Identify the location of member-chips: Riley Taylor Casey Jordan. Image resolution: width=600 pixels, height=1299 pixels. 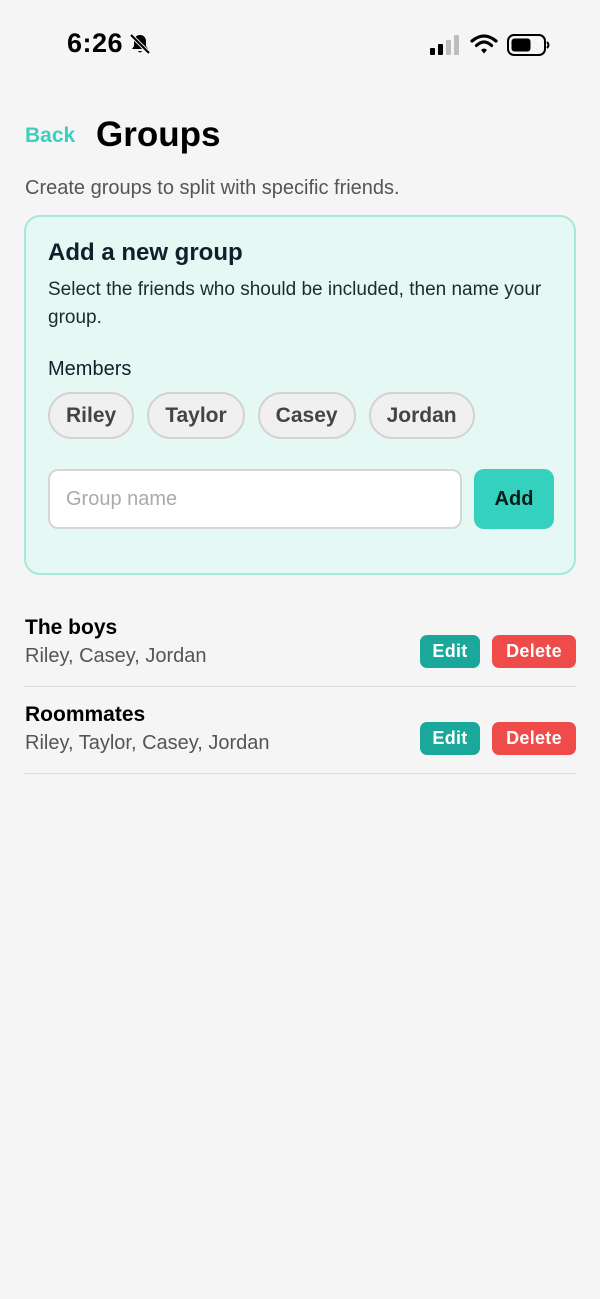
(261, 415).